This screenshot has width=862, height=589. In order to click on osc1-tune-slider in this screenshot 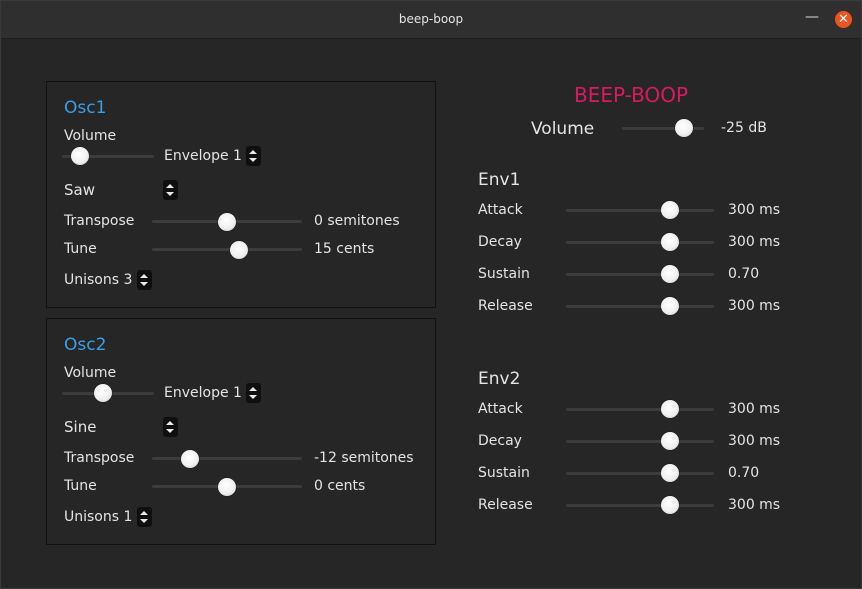, I will do `click(239, 250)`.